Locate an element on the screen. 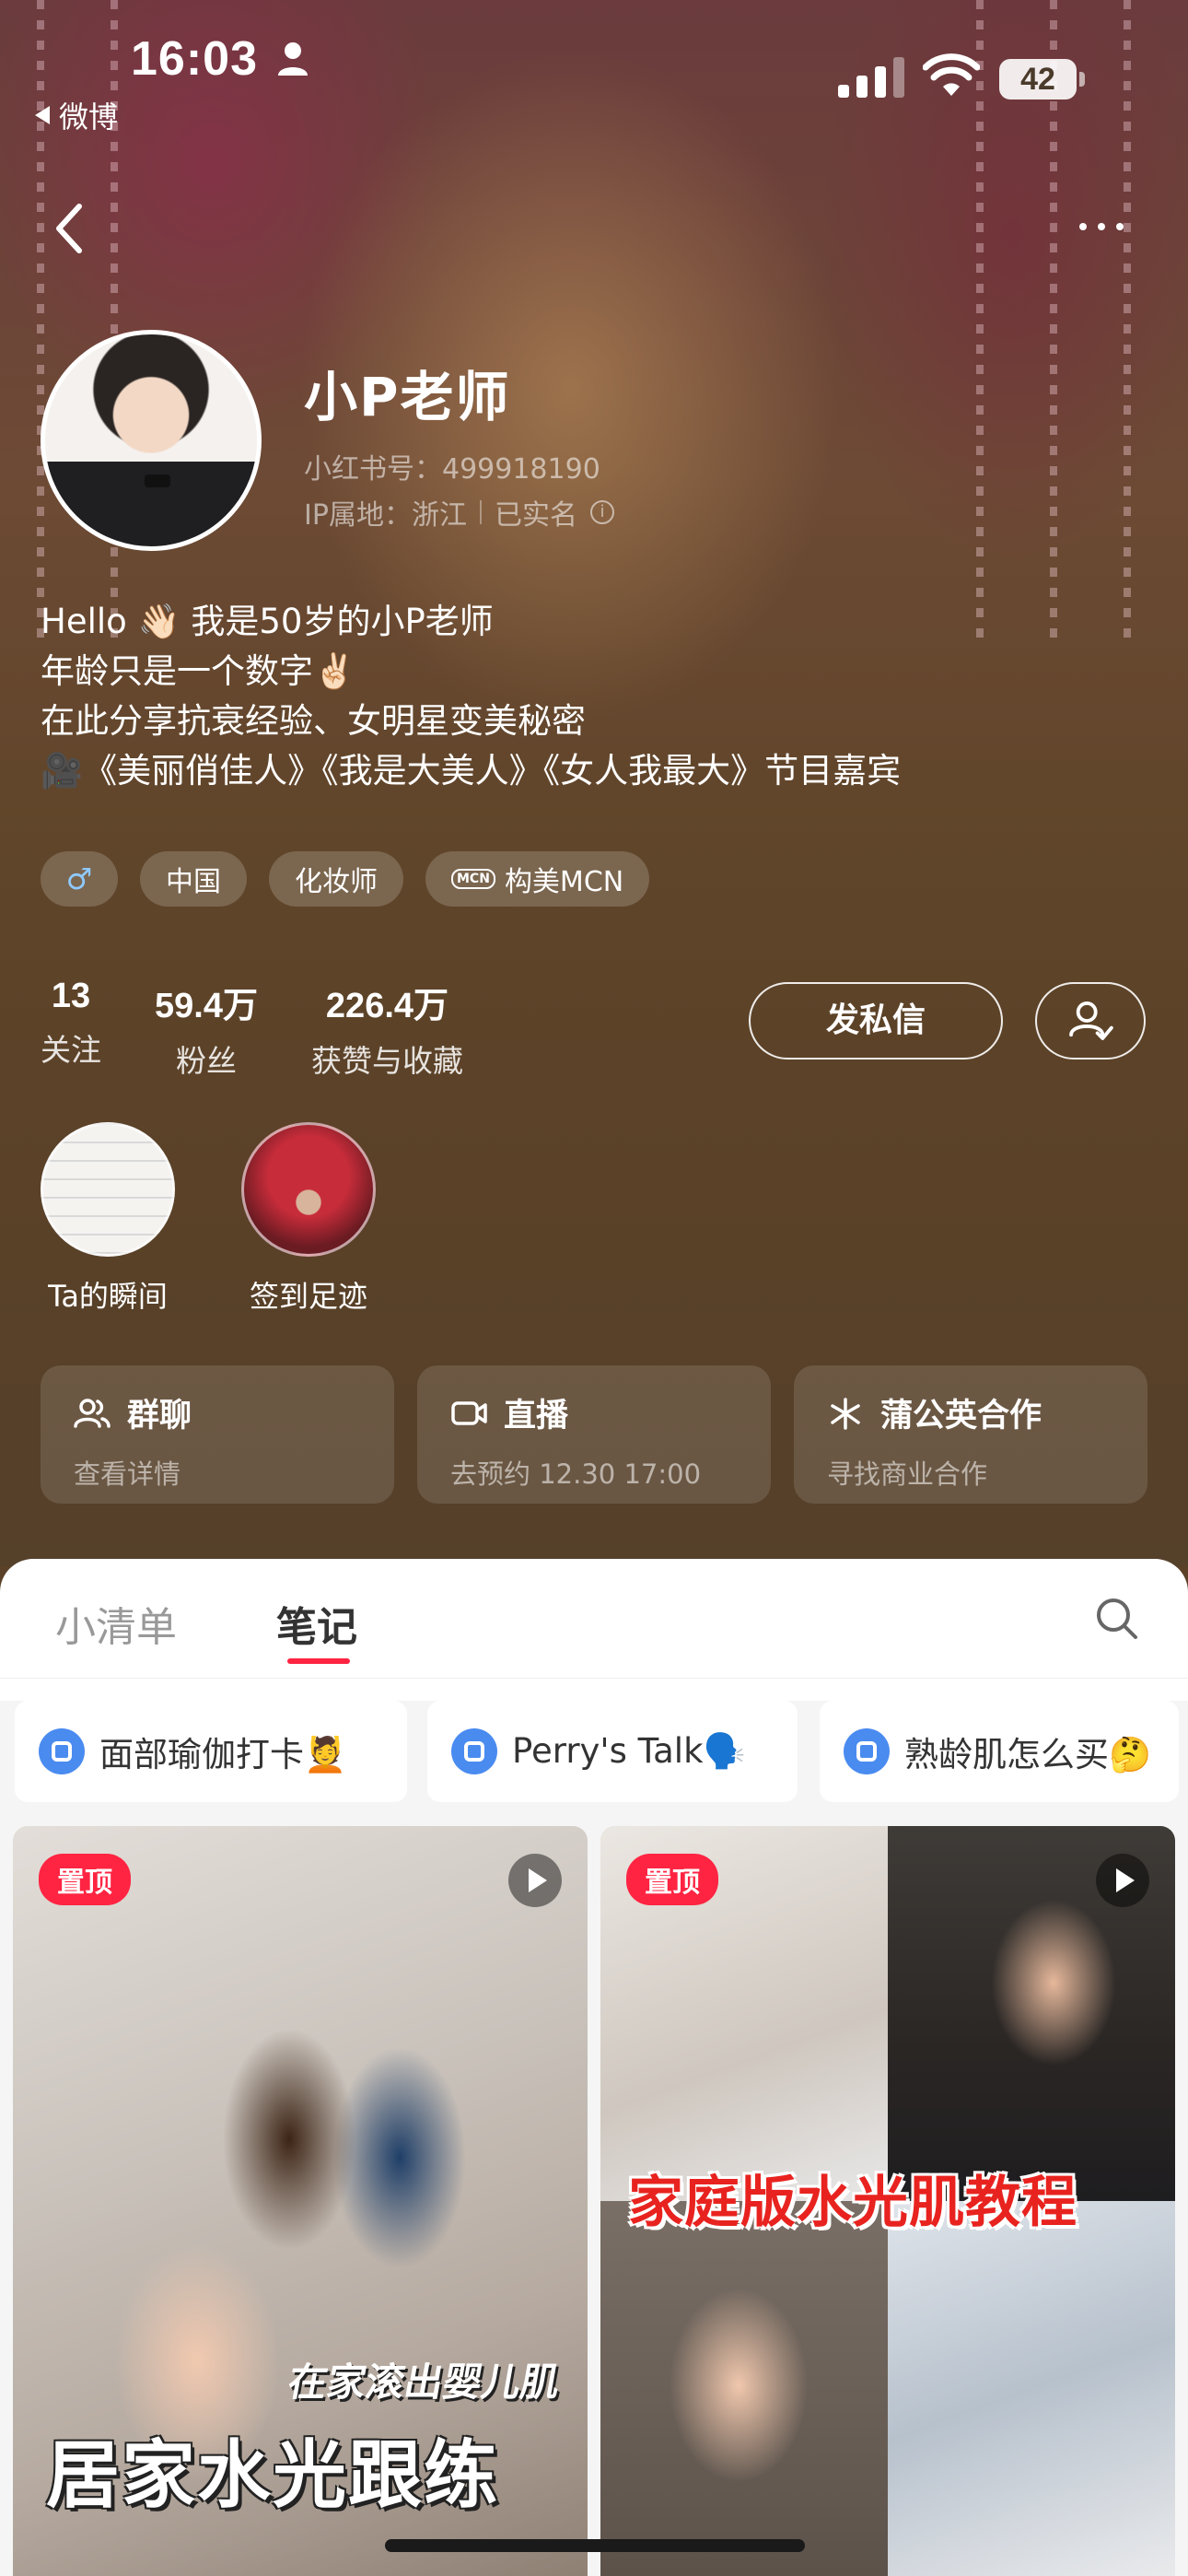 The width and height of the screenshot is (1188, 2576). stat-followers: 59.4万 粉丝 is located at coordinates (206, 1029).